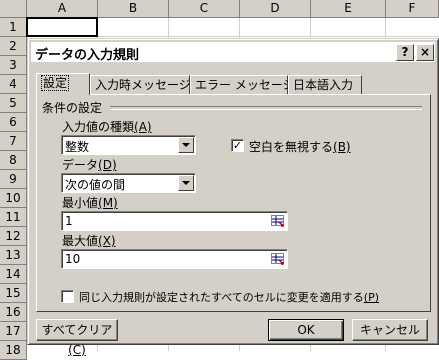  What do you see at coordinates (77, 147) in the screenshot?
I see `allow-select-value: 整数` at bounding box center [77, 147].